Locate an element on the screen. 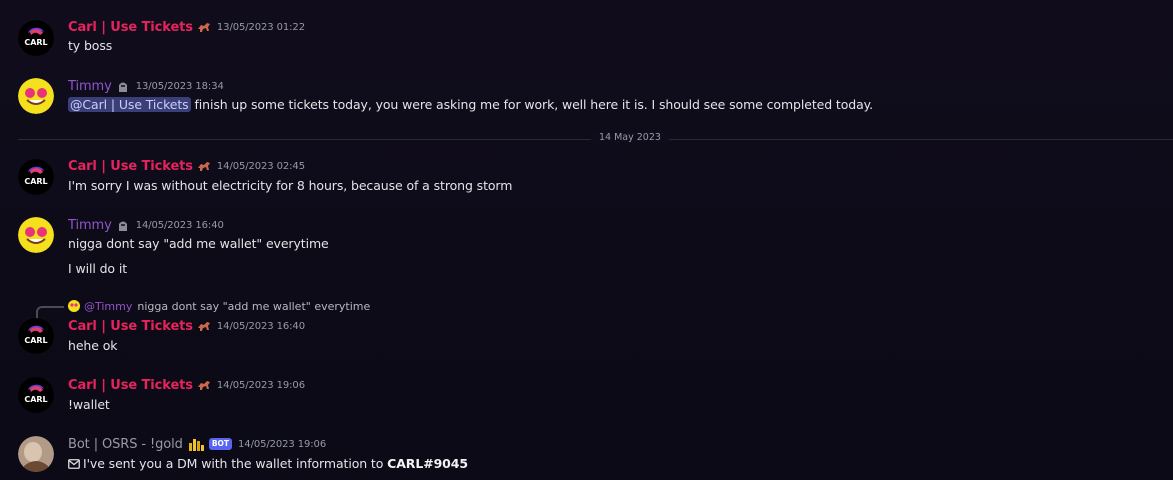  reply-text: nigga dont say "add me wallet" everytime is located at coordinates (254, 306).